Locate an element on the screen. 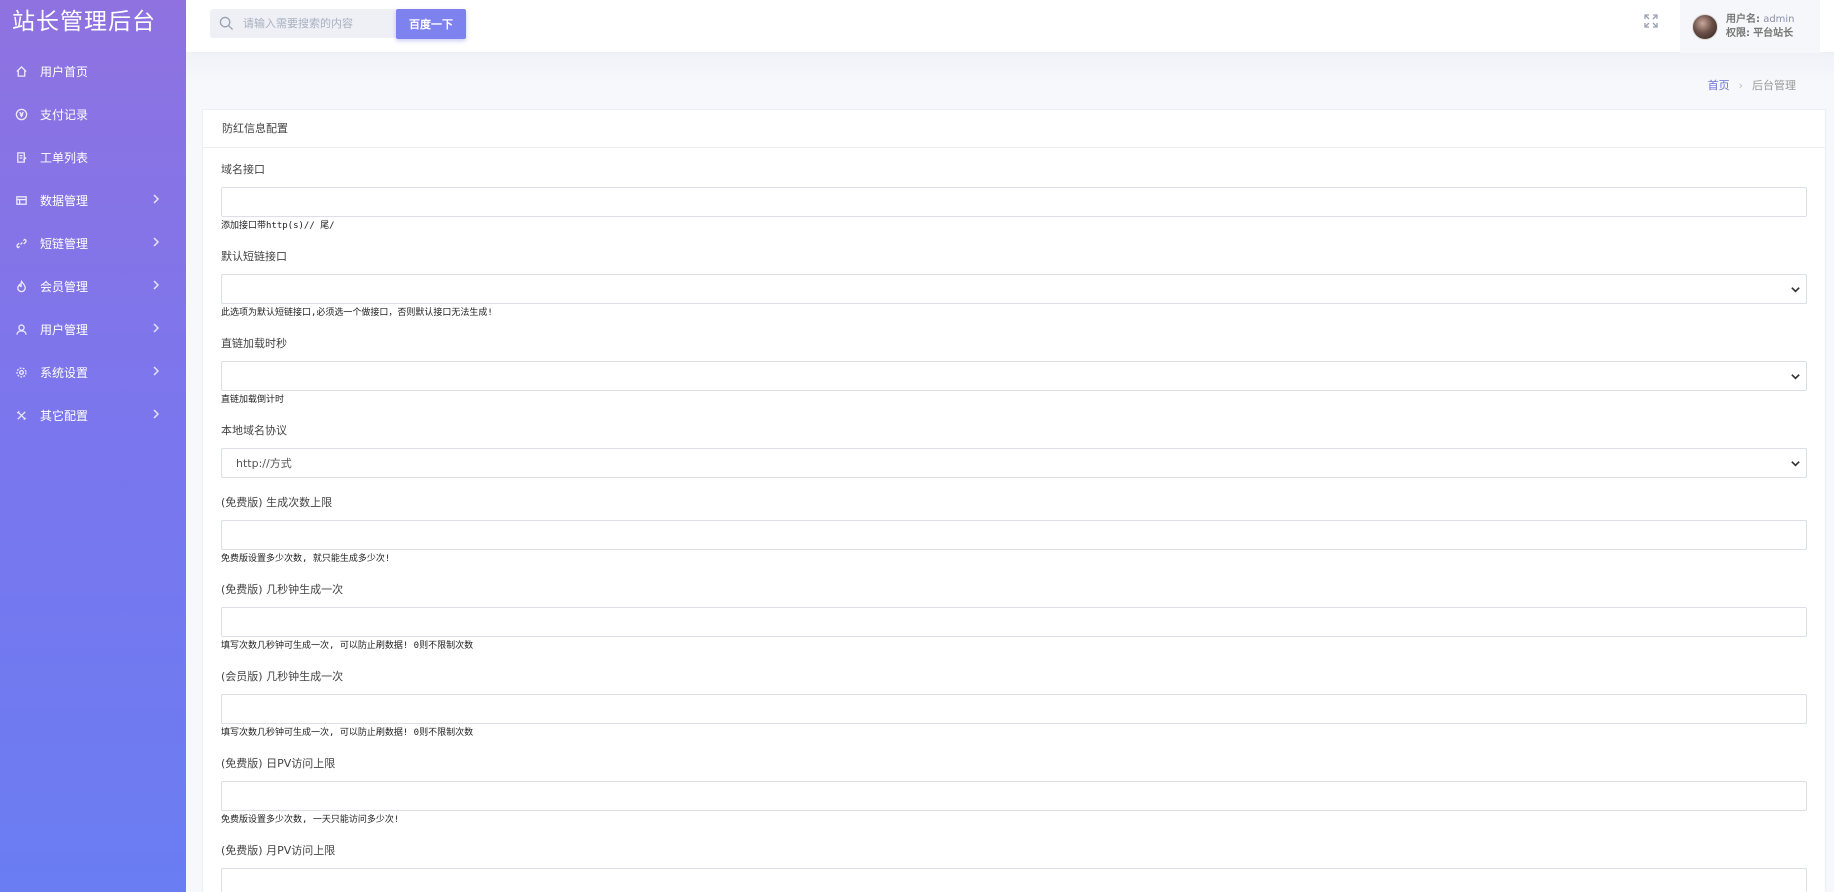  tools-icon is located at coordinates (21, 416).